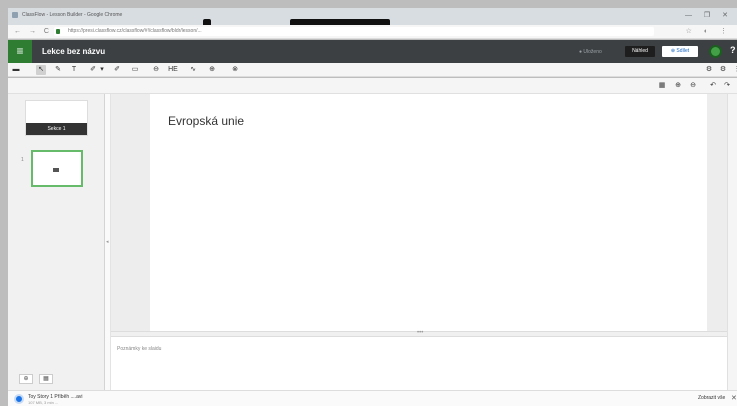 The height and width of the screenshot is (406, 737). I want to click on drag-handle-icon: •••, so click(420, 333).